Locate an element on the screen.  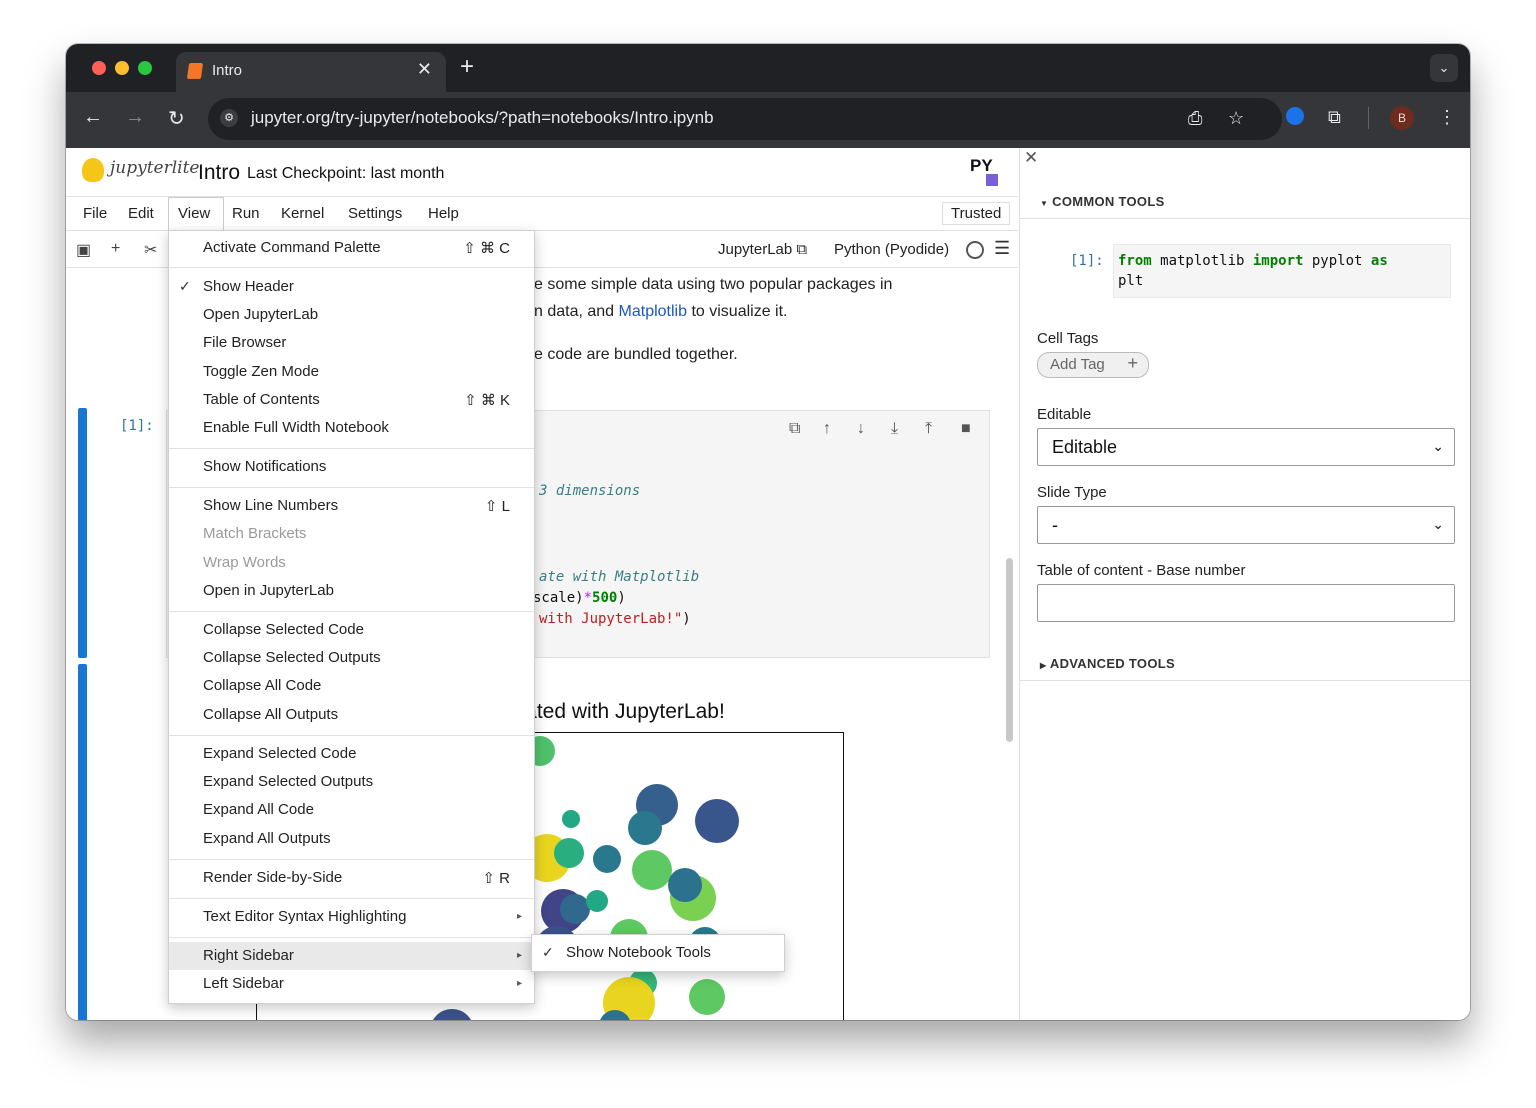
menu-help: Help is located at coordinates (443, 213).